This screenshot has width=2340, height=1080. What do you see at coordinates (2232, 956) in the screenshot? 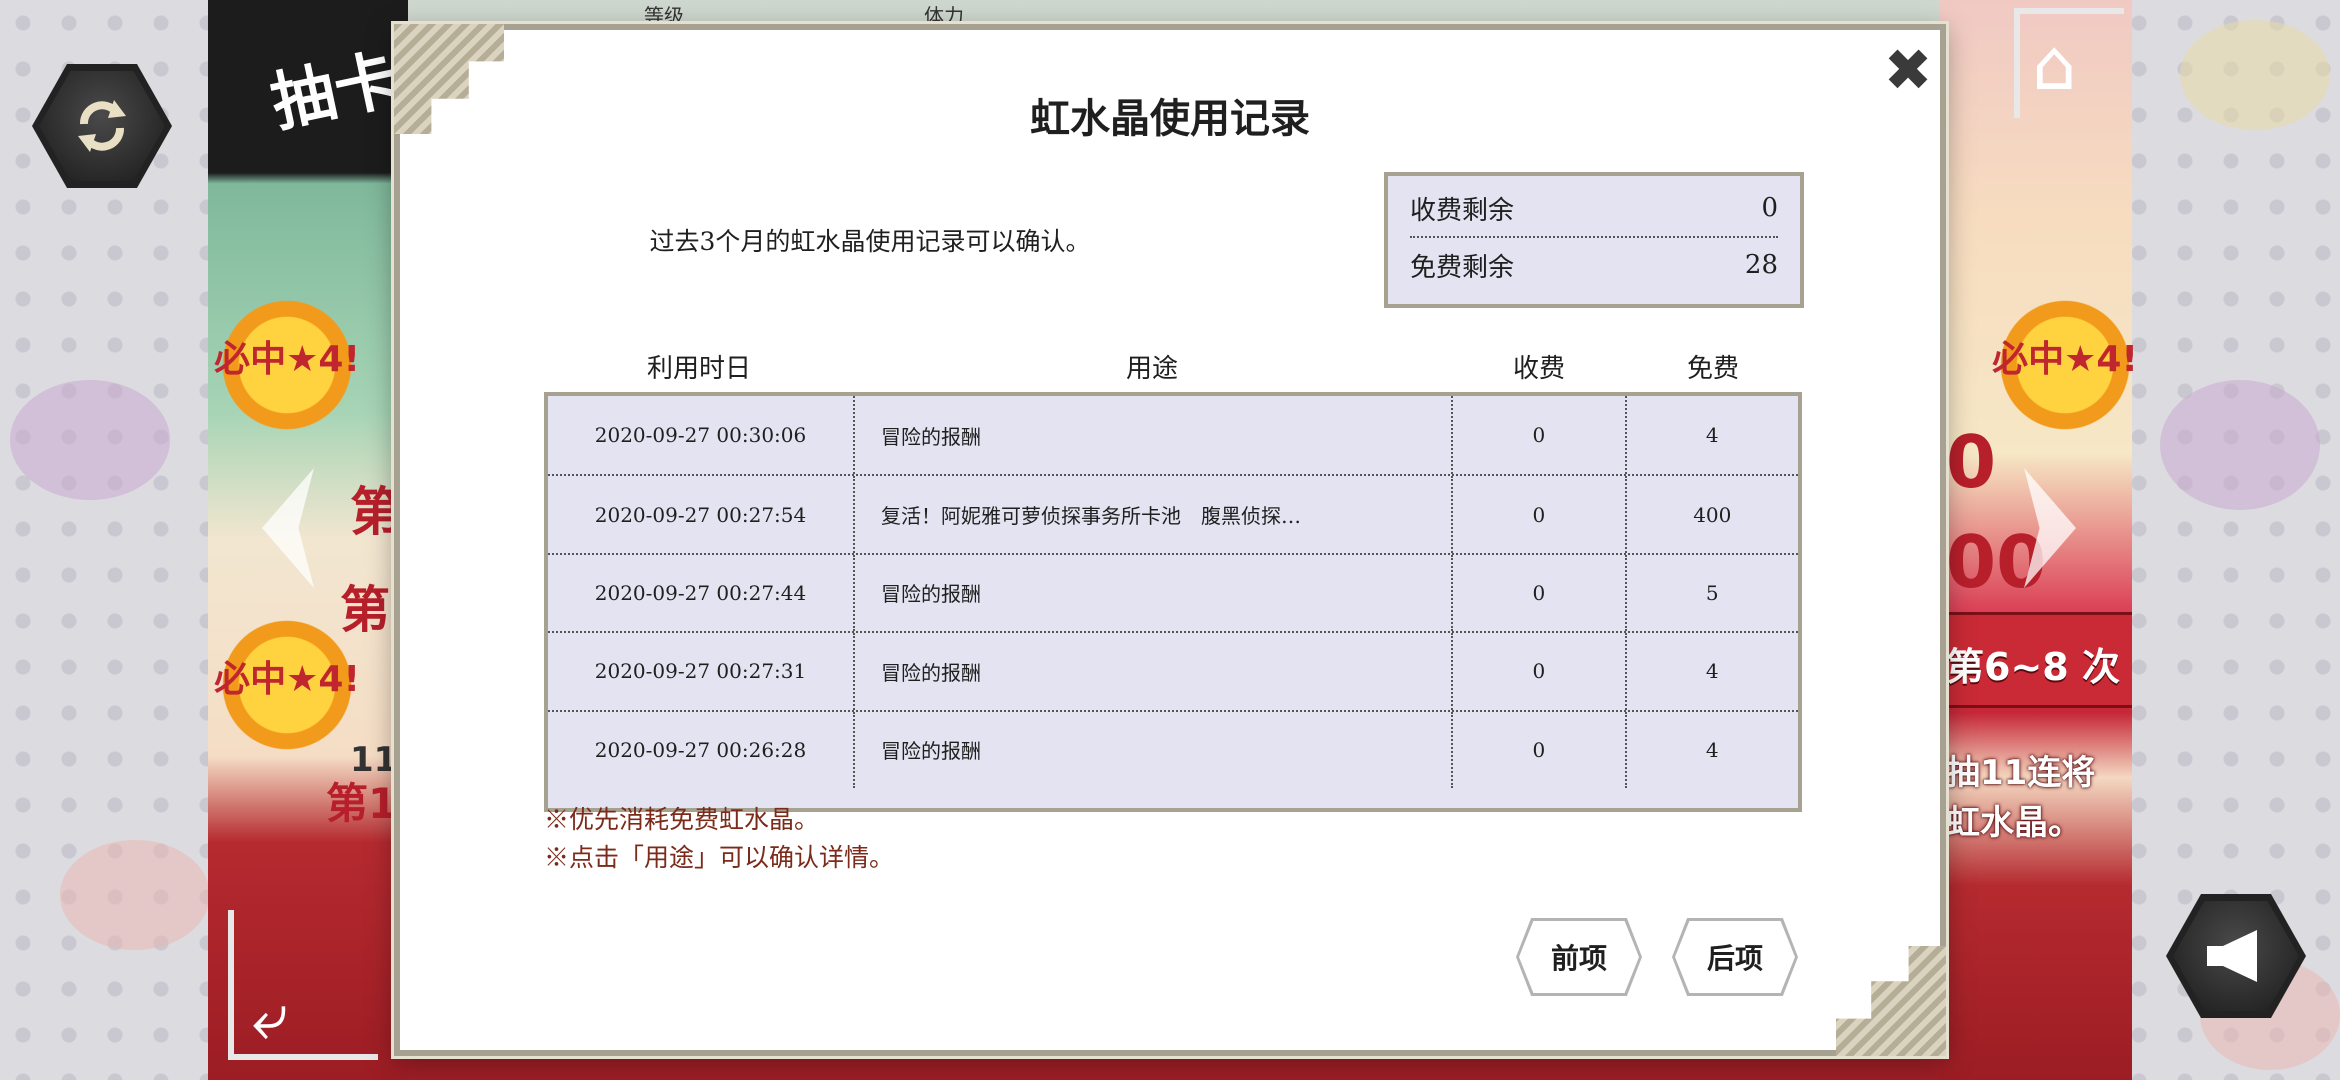
I see `speaker-icon` at bounding box center [2232, 956].